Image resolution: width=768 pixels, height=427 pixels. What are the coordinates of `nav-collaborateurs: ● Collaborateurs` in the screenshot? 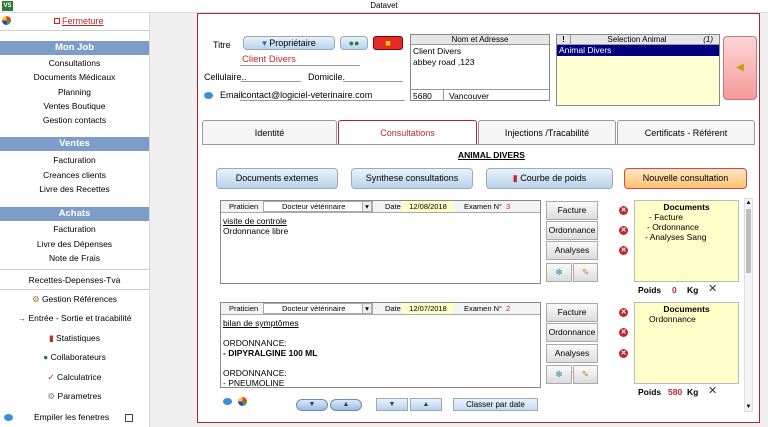 It's located at (74, 357).